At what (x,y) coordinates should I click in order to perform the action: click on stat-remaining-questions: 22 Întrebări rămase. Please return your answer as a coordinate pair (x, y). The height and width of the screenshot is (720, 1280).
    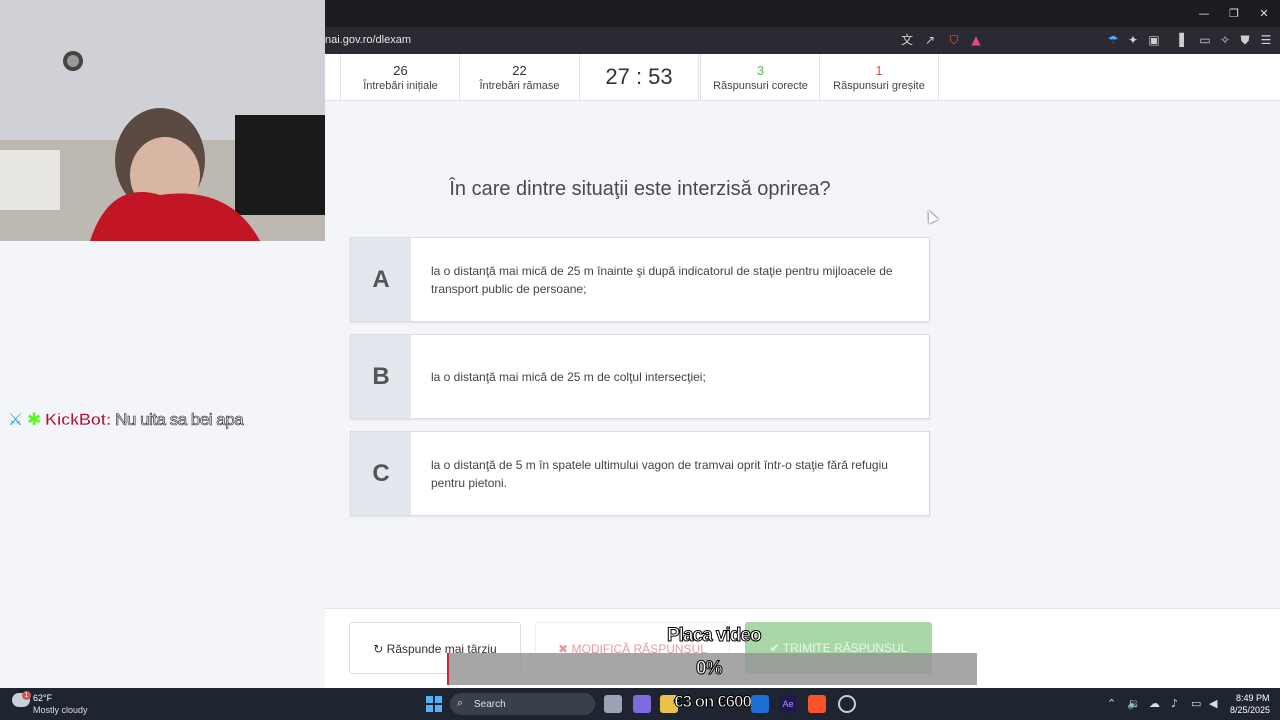
    Looking at the image, I should click on (519, 77).